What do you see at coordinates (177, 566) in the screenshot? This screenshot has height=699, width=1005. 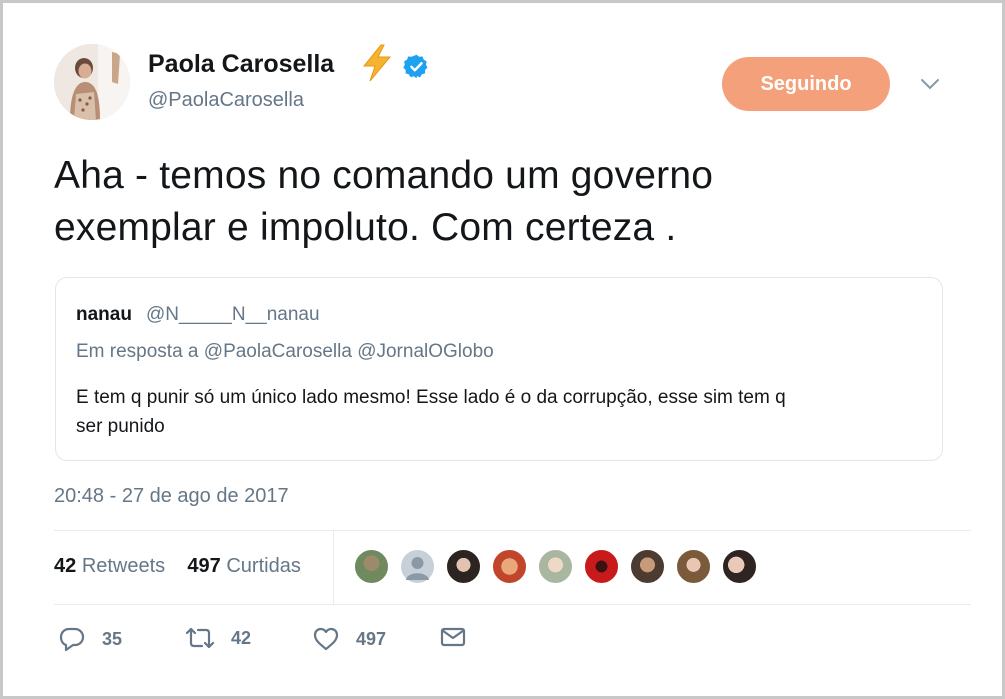 I see `tweet-stats: 42 Retweets 497 Curtidas` at bounding box center [177, 566].